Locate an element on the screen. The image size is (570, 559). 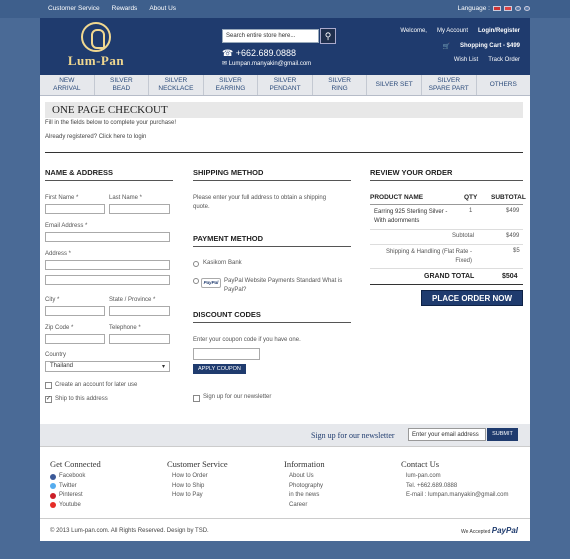
nav-silver-ring: SILVER RING is located at coordinates (340, 85).